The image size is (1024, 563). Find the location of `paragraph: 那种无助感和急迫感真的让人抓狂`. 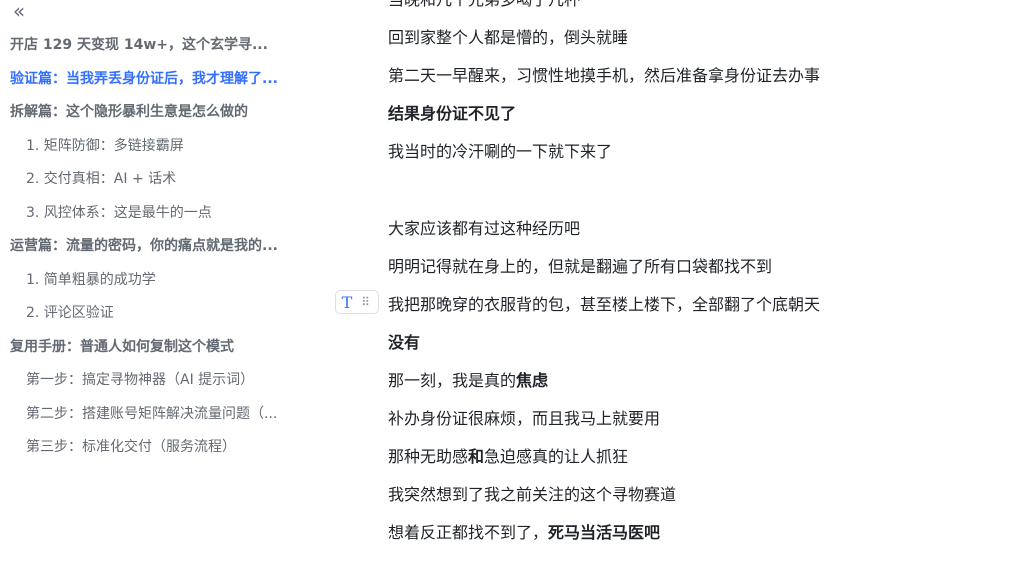

paragraph: 那种无助感和急迫感真的让人抓狂 is located at coordinates (688, 464).